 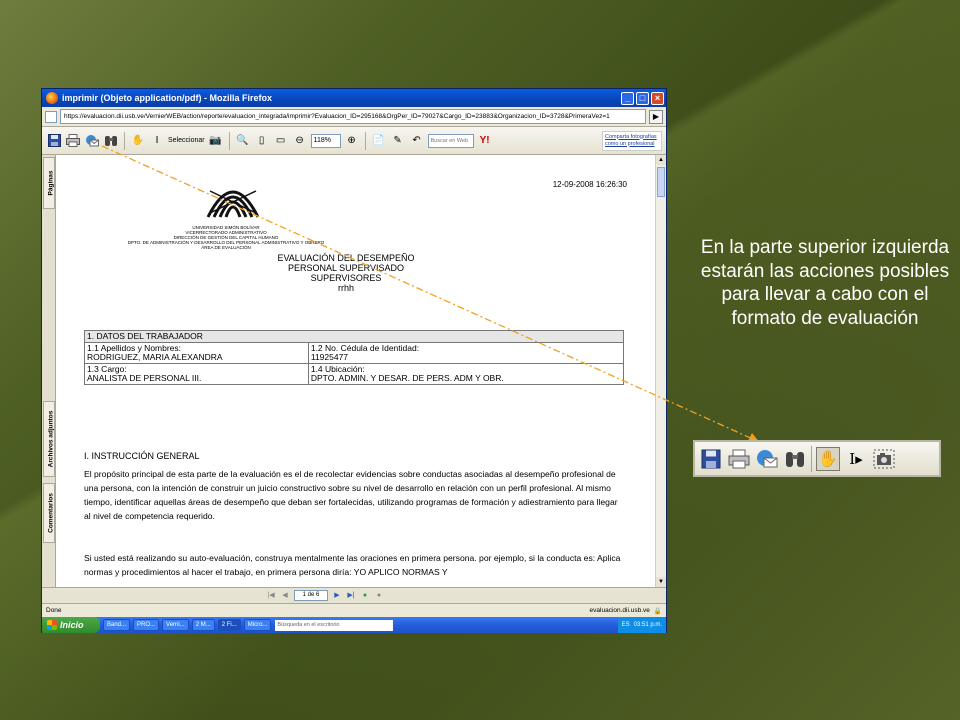 I want to click on forward-view-icon: ●, so click(x=379, y=596).